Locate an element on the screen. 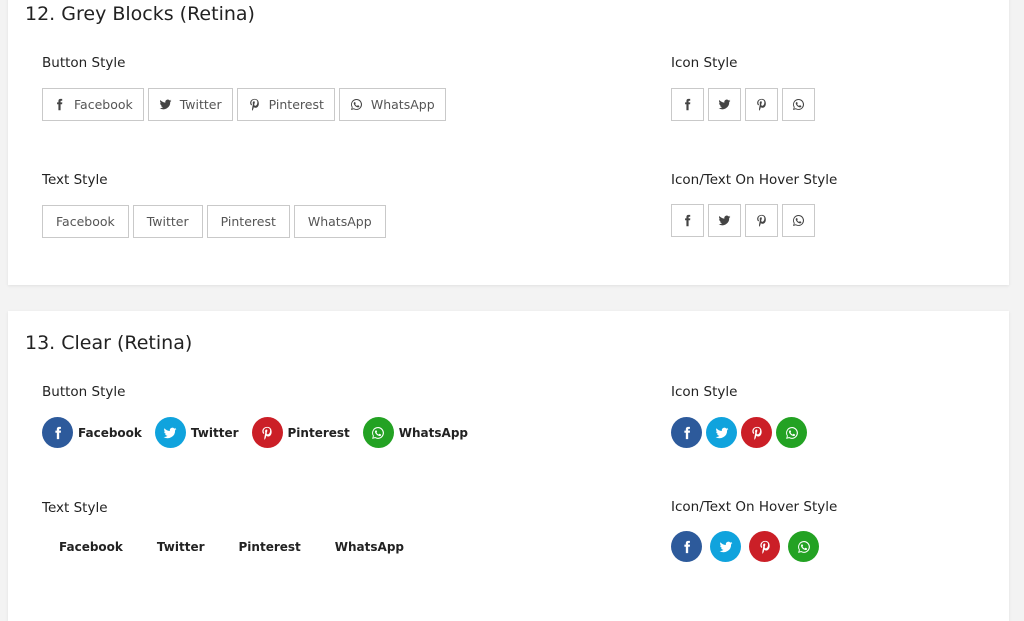 The image size is (1024, 621). facebook-hover-button is located at coordinates (687, 220).